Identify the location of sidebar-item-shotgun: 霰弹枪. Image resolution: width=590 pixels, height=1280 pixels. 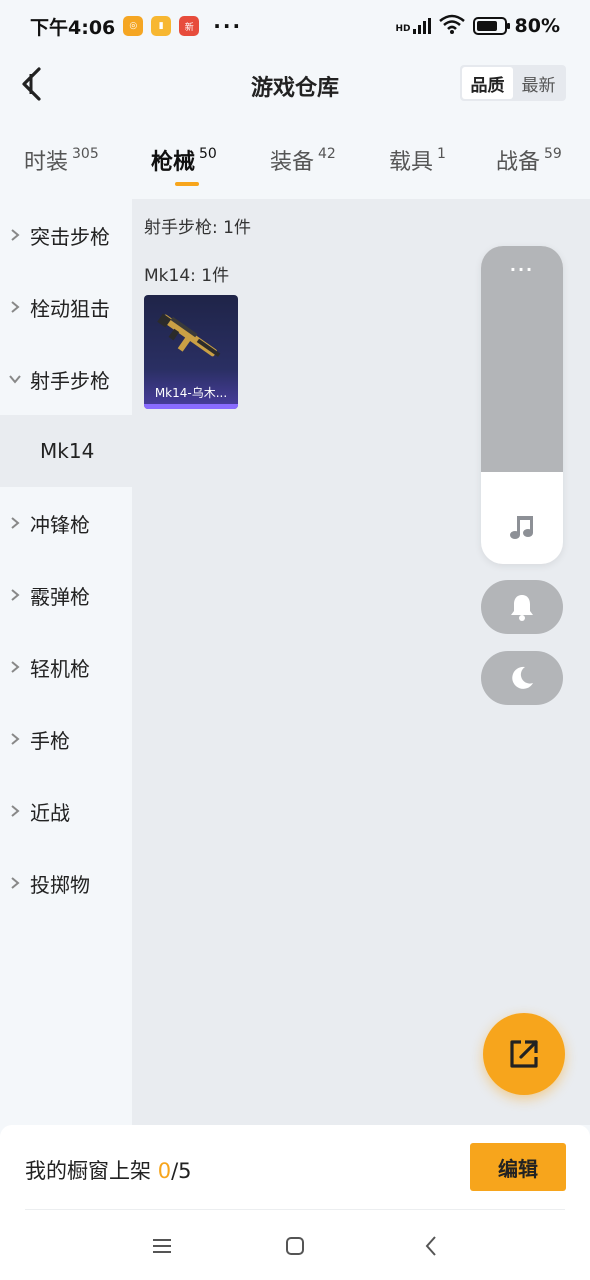
(66, 595).